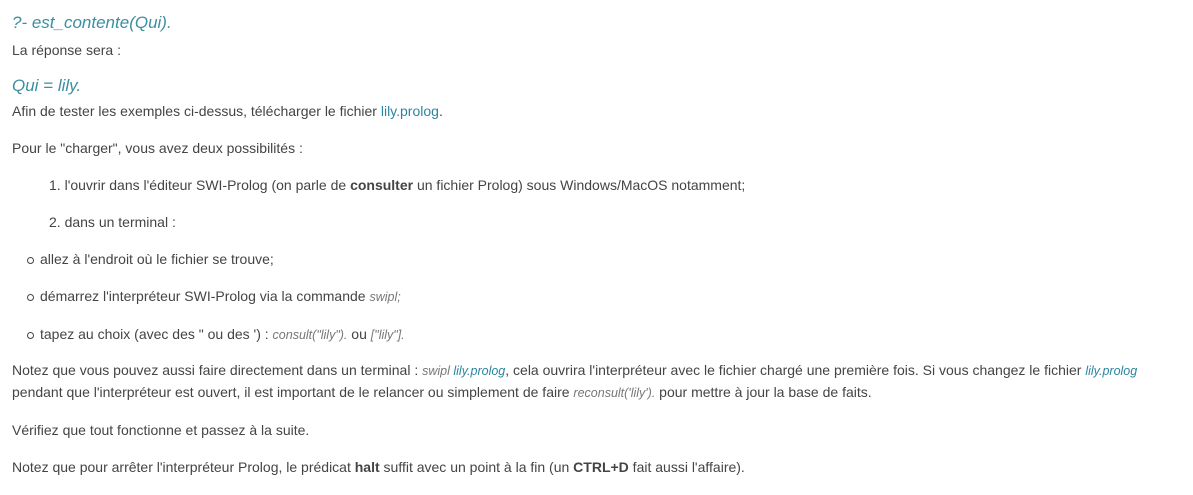  Describe the element at coordinates (686, 467) in the screenshot. I see `text: fait aussi l'affaire).` at that location.